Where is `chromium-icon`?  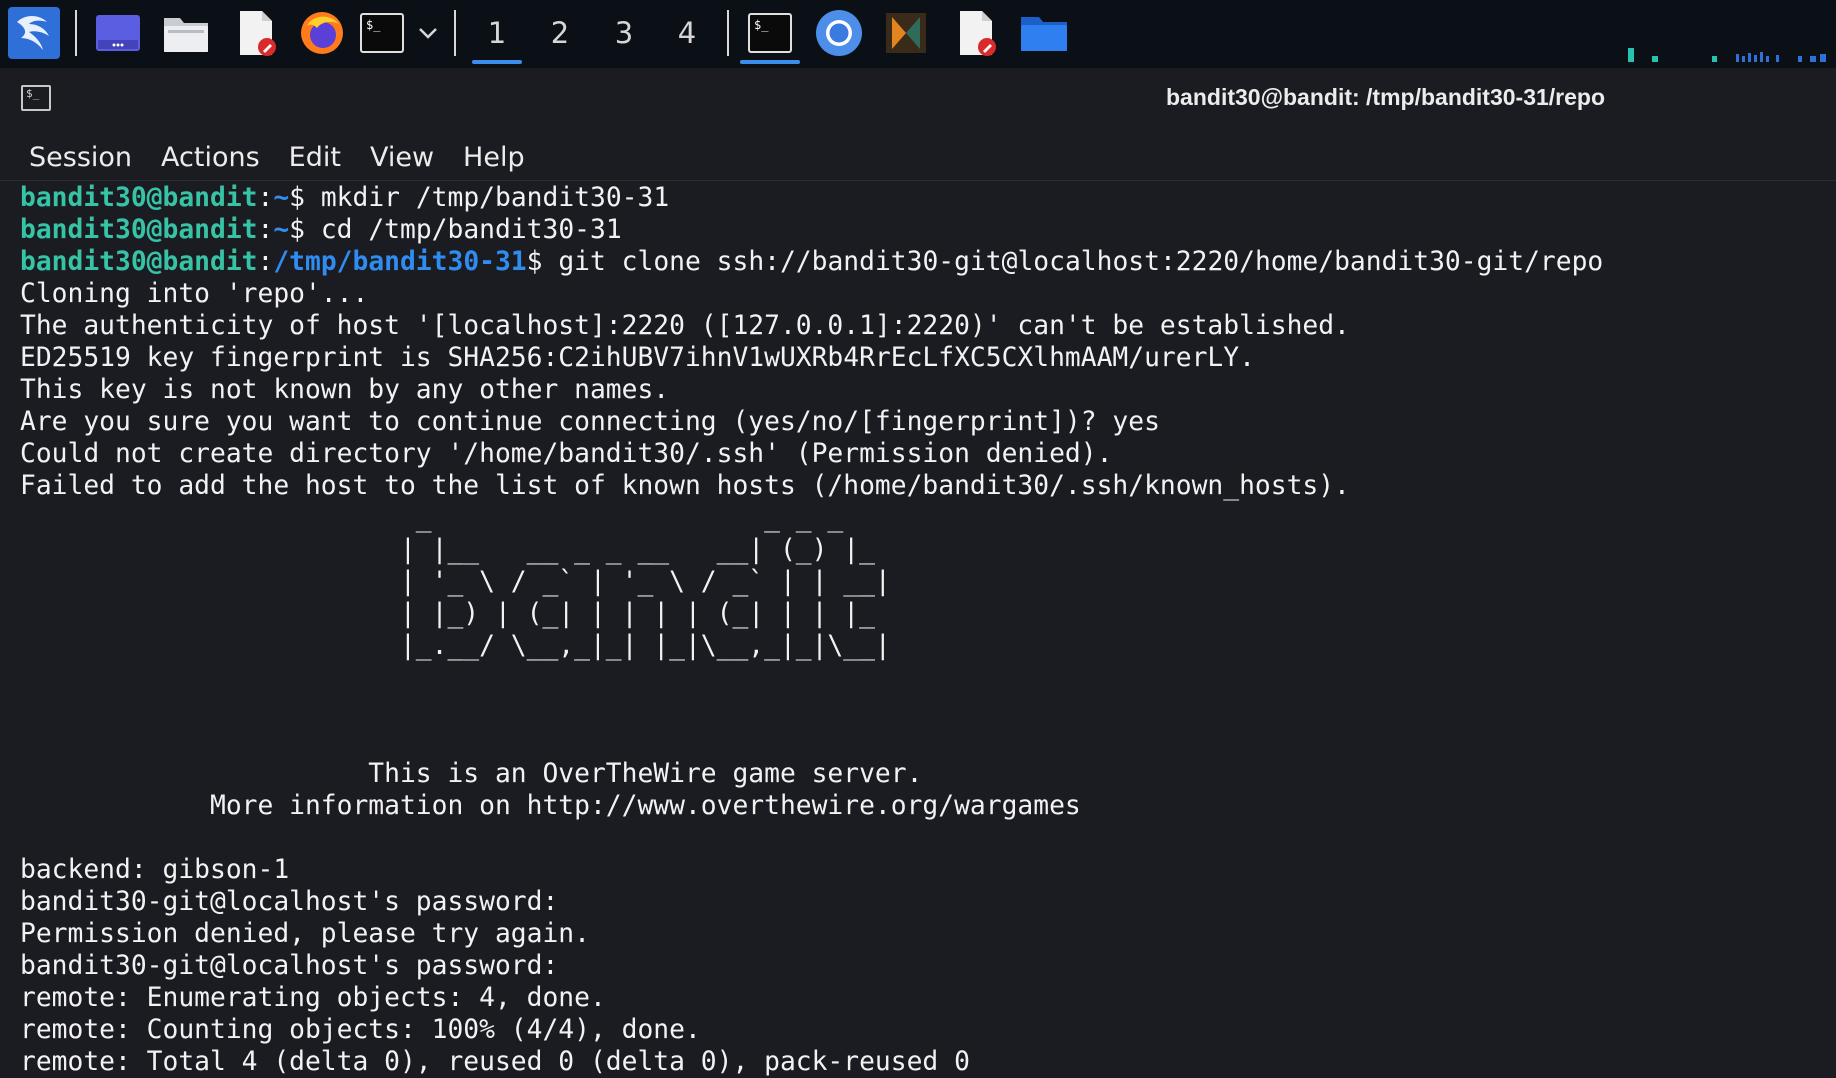 chromium-icon is located at coordinates (839, 33).